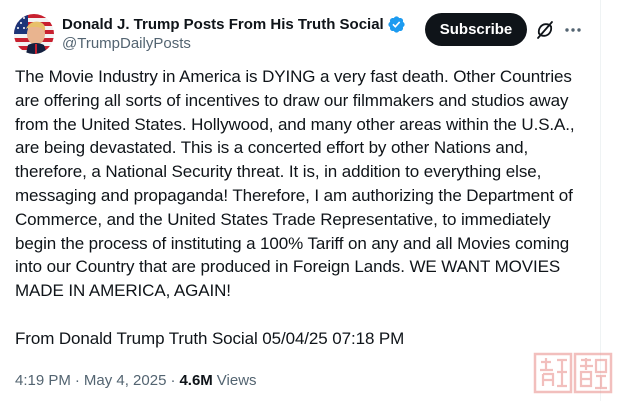 The height and width of the screenshot is (401, 620). What do you see at coordinates (196, 380) in the screenshot?
I see `views-count: 4.6M` at bounding box center [196, 380].